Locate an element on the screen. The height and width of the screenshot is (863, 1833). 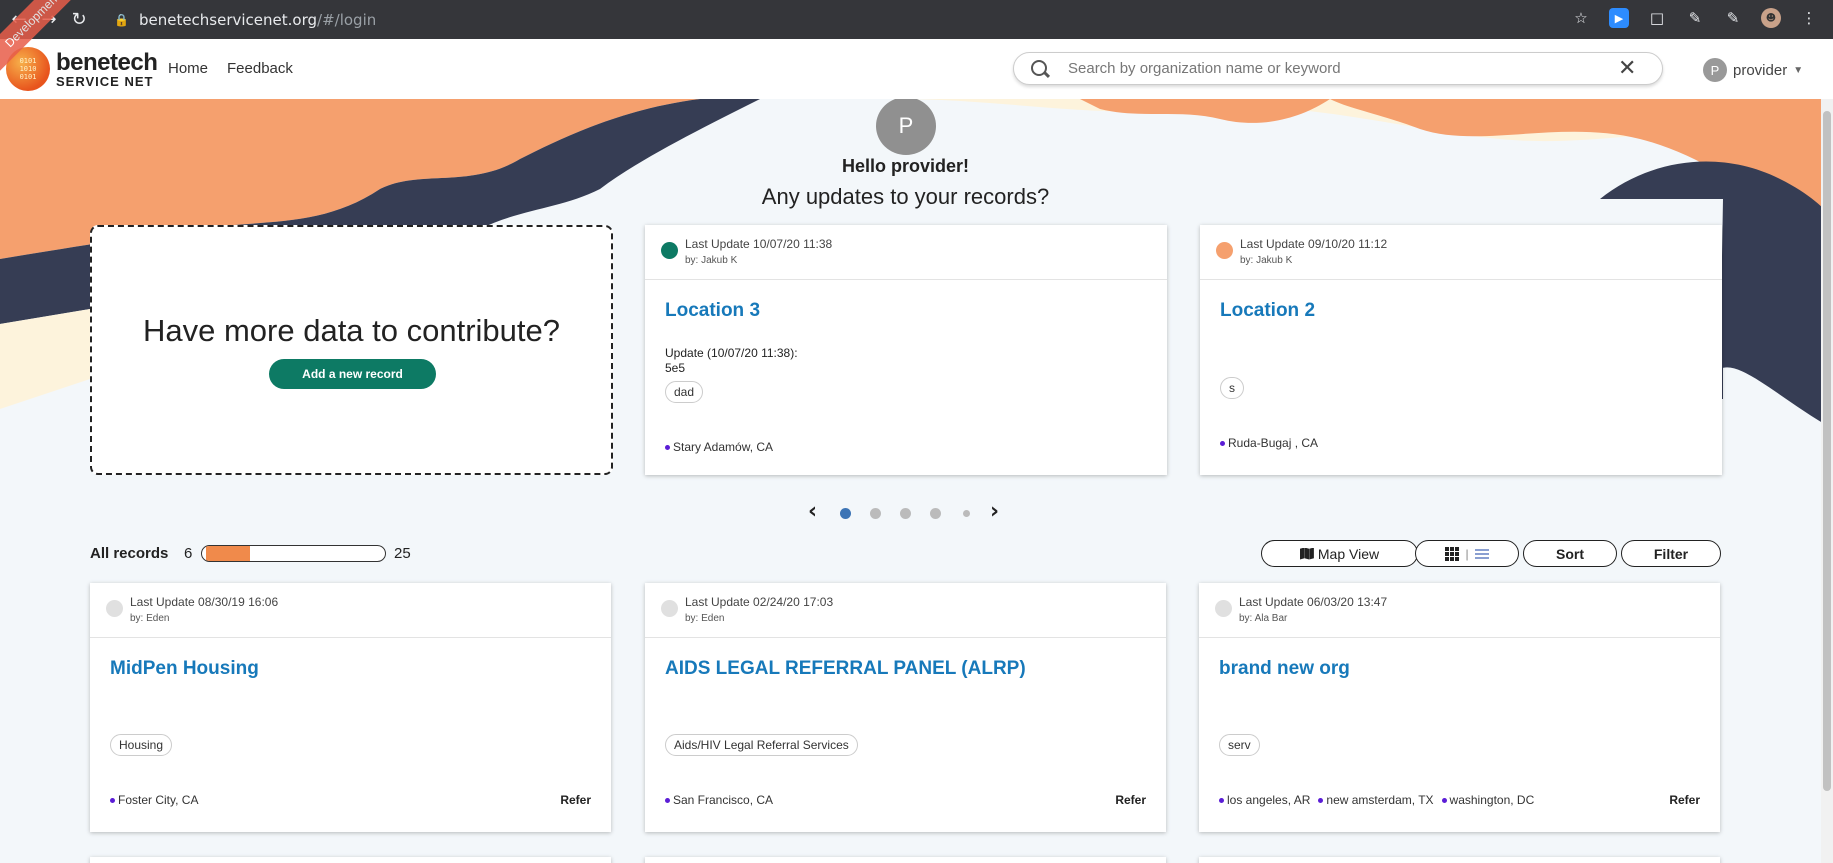
contribute-title: Have more data to contribute? is located at coordinates (351, 330).